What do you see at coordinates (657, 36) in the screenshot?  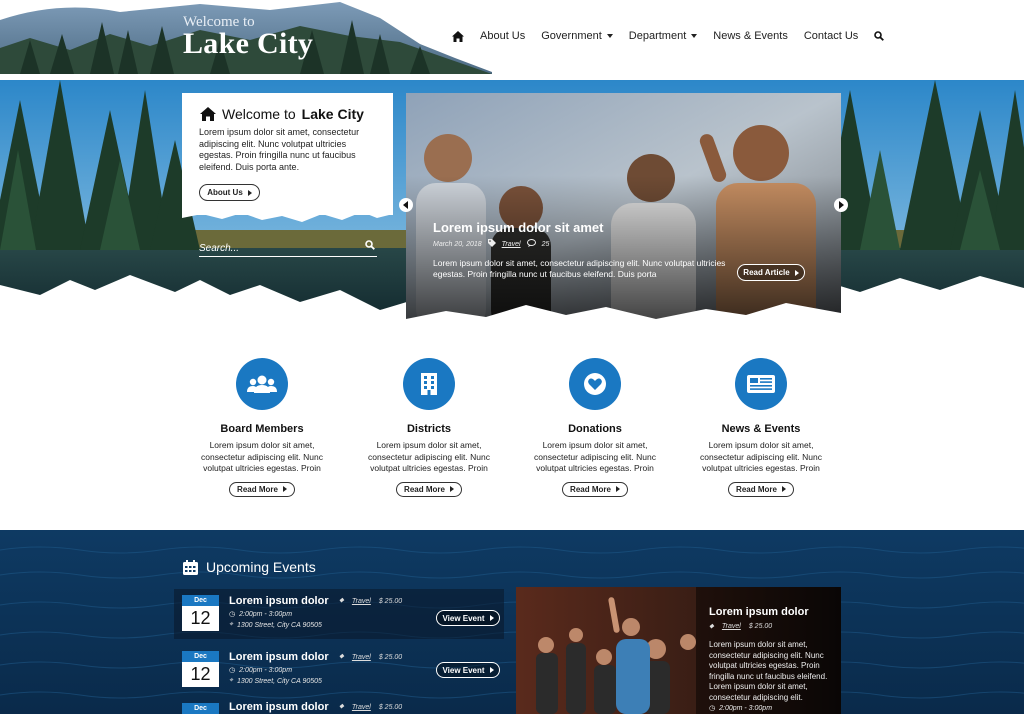 I see `nav-label: Department` at bounding box center [657, 36].